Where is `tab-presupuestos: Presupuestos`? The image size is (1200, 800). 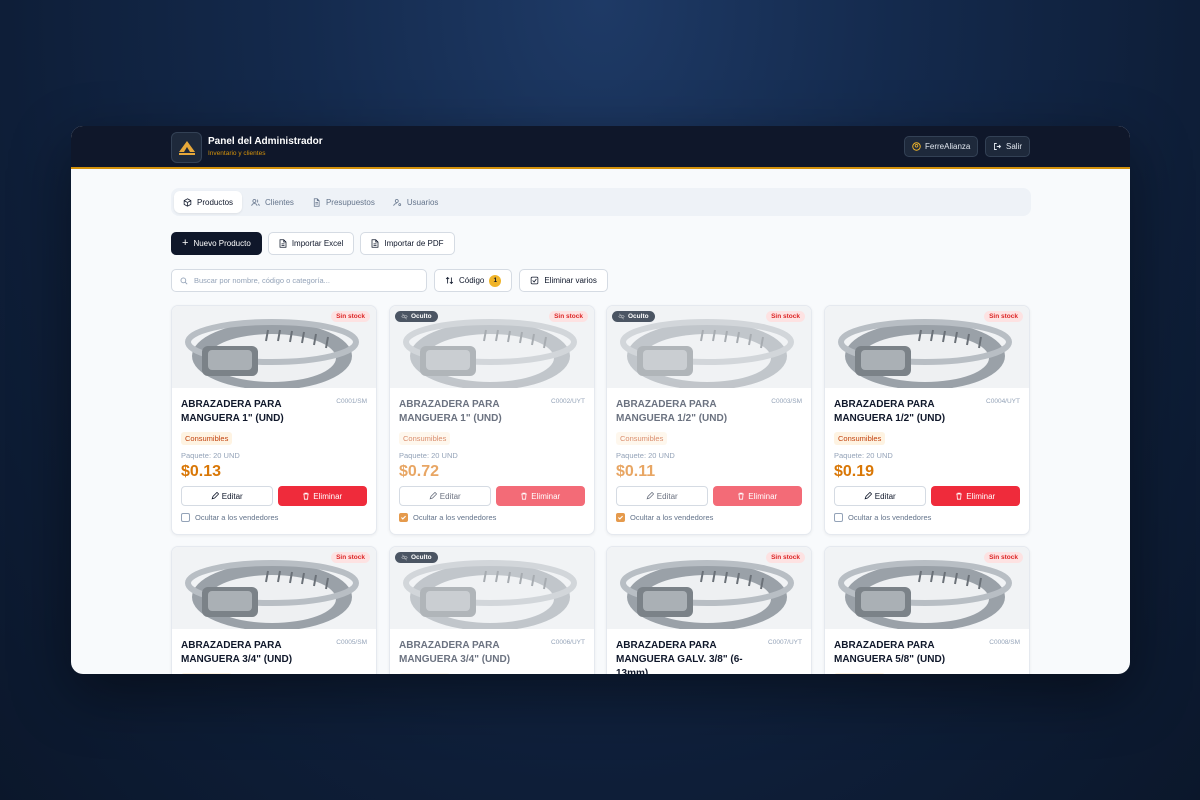
tab-presupuestos: Presupuestos is located at coordinates (343, 202).